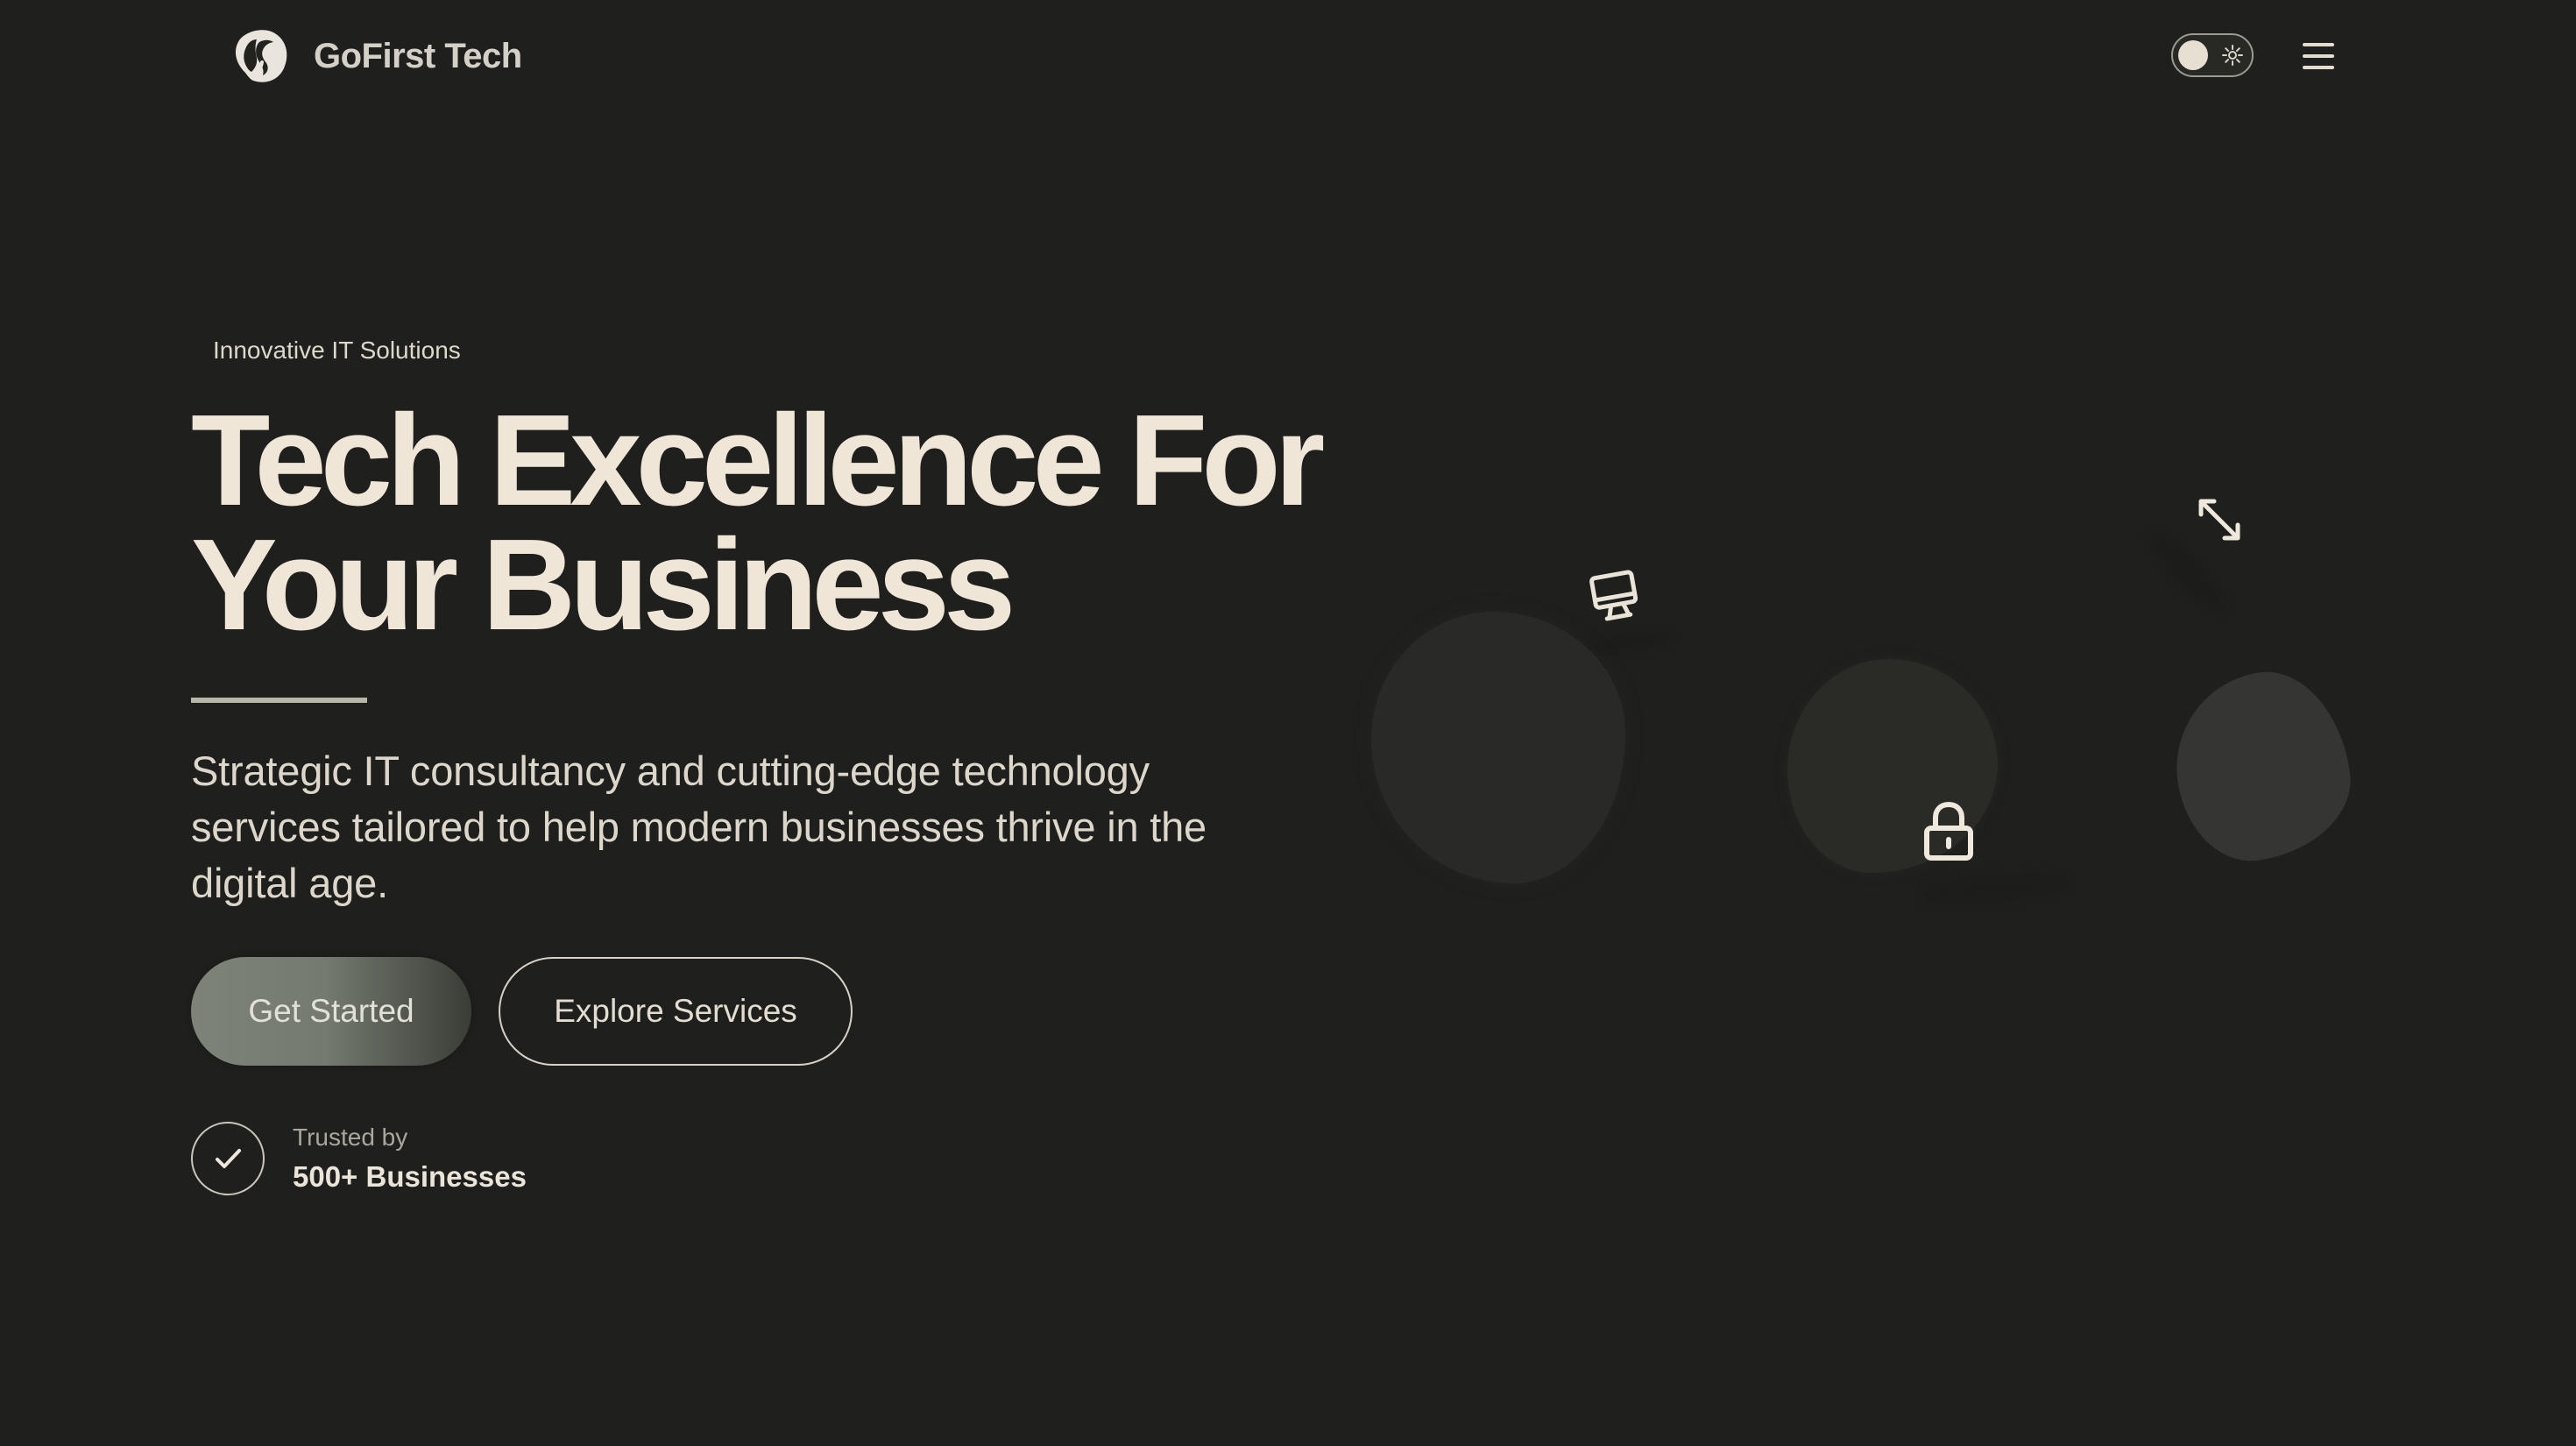 This screenshot has width=2576, height=1446. Describe the element at coordinates (350, 1137) in the screenshot. I see `trust-label: Trusted by` at that location.